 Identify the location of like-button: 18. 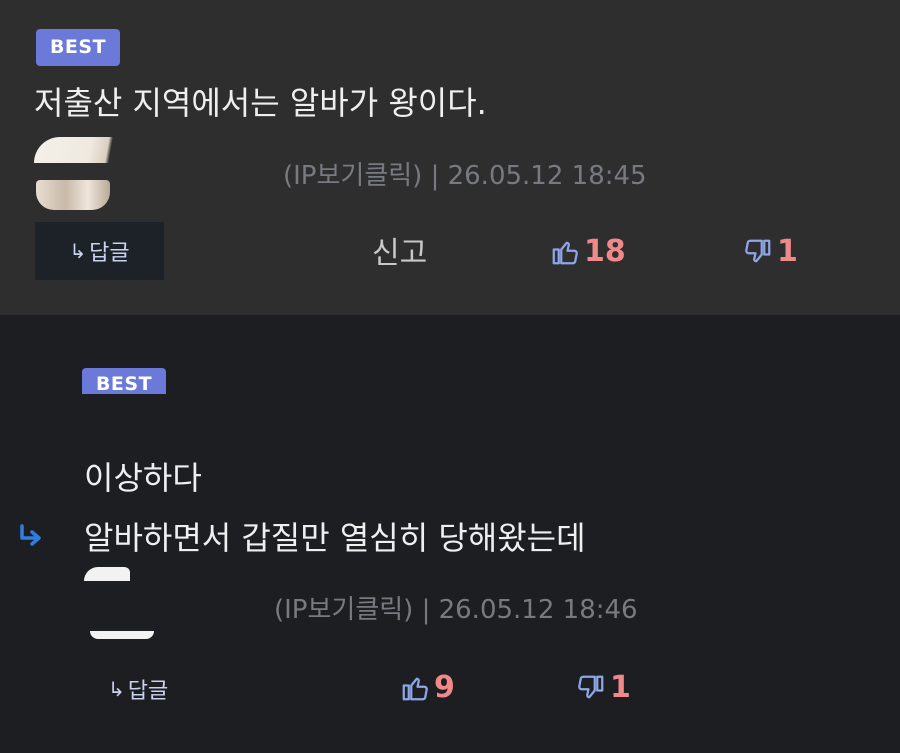
(588, 251).